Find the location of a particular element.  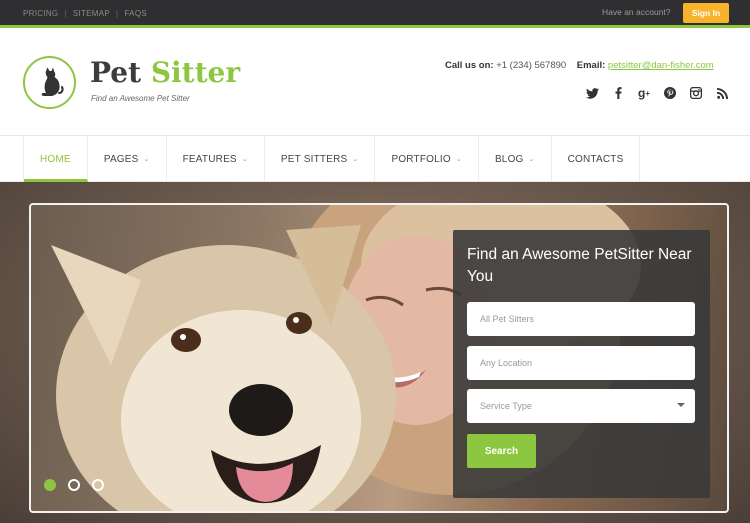

pricing-link: PRICING is located at coordinates (40, 13).